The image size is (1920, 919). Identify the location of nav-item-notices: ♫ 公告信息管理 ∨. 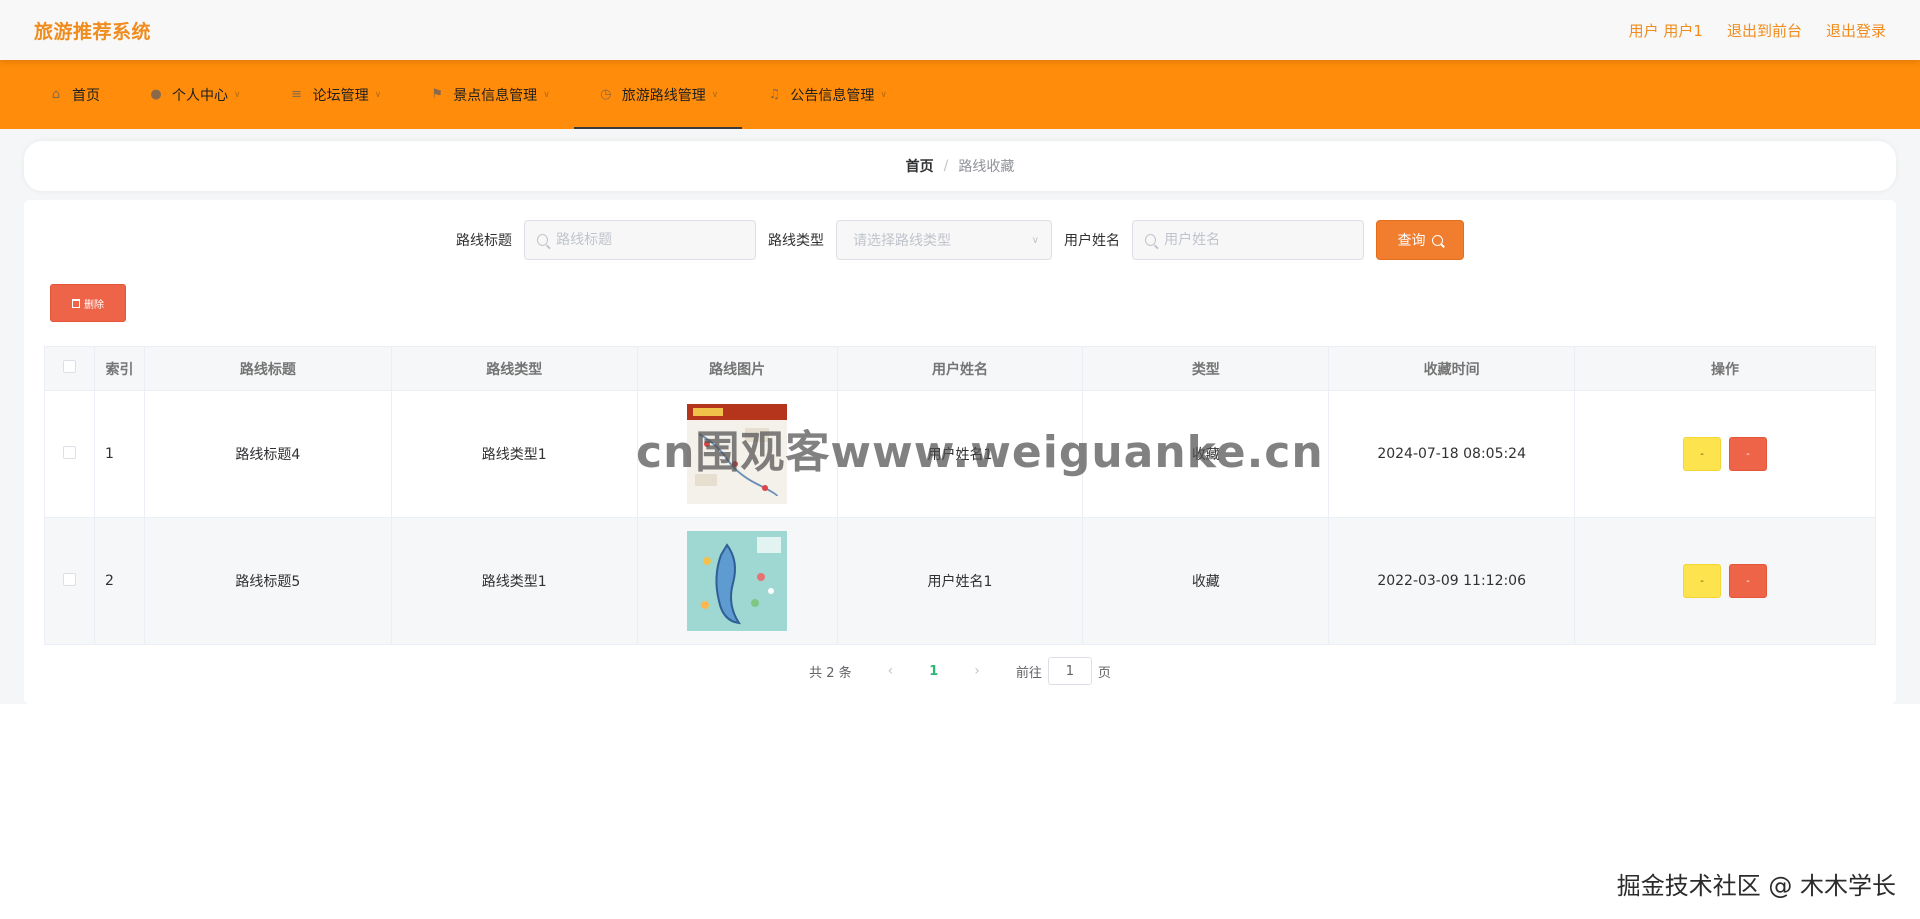
(826, 94).